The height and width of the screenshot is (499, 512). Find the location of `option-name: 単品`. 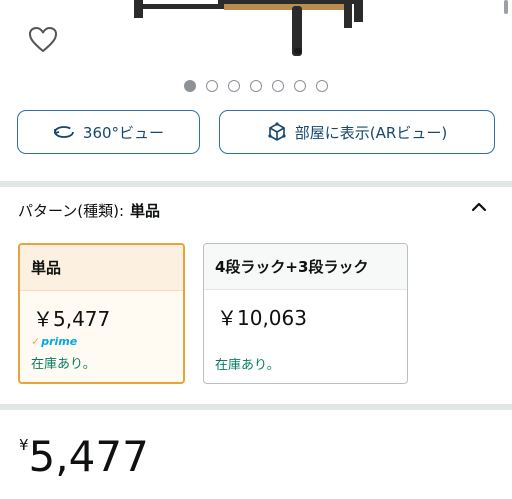

option-name: 単品 is located at coordinates (101, 268).